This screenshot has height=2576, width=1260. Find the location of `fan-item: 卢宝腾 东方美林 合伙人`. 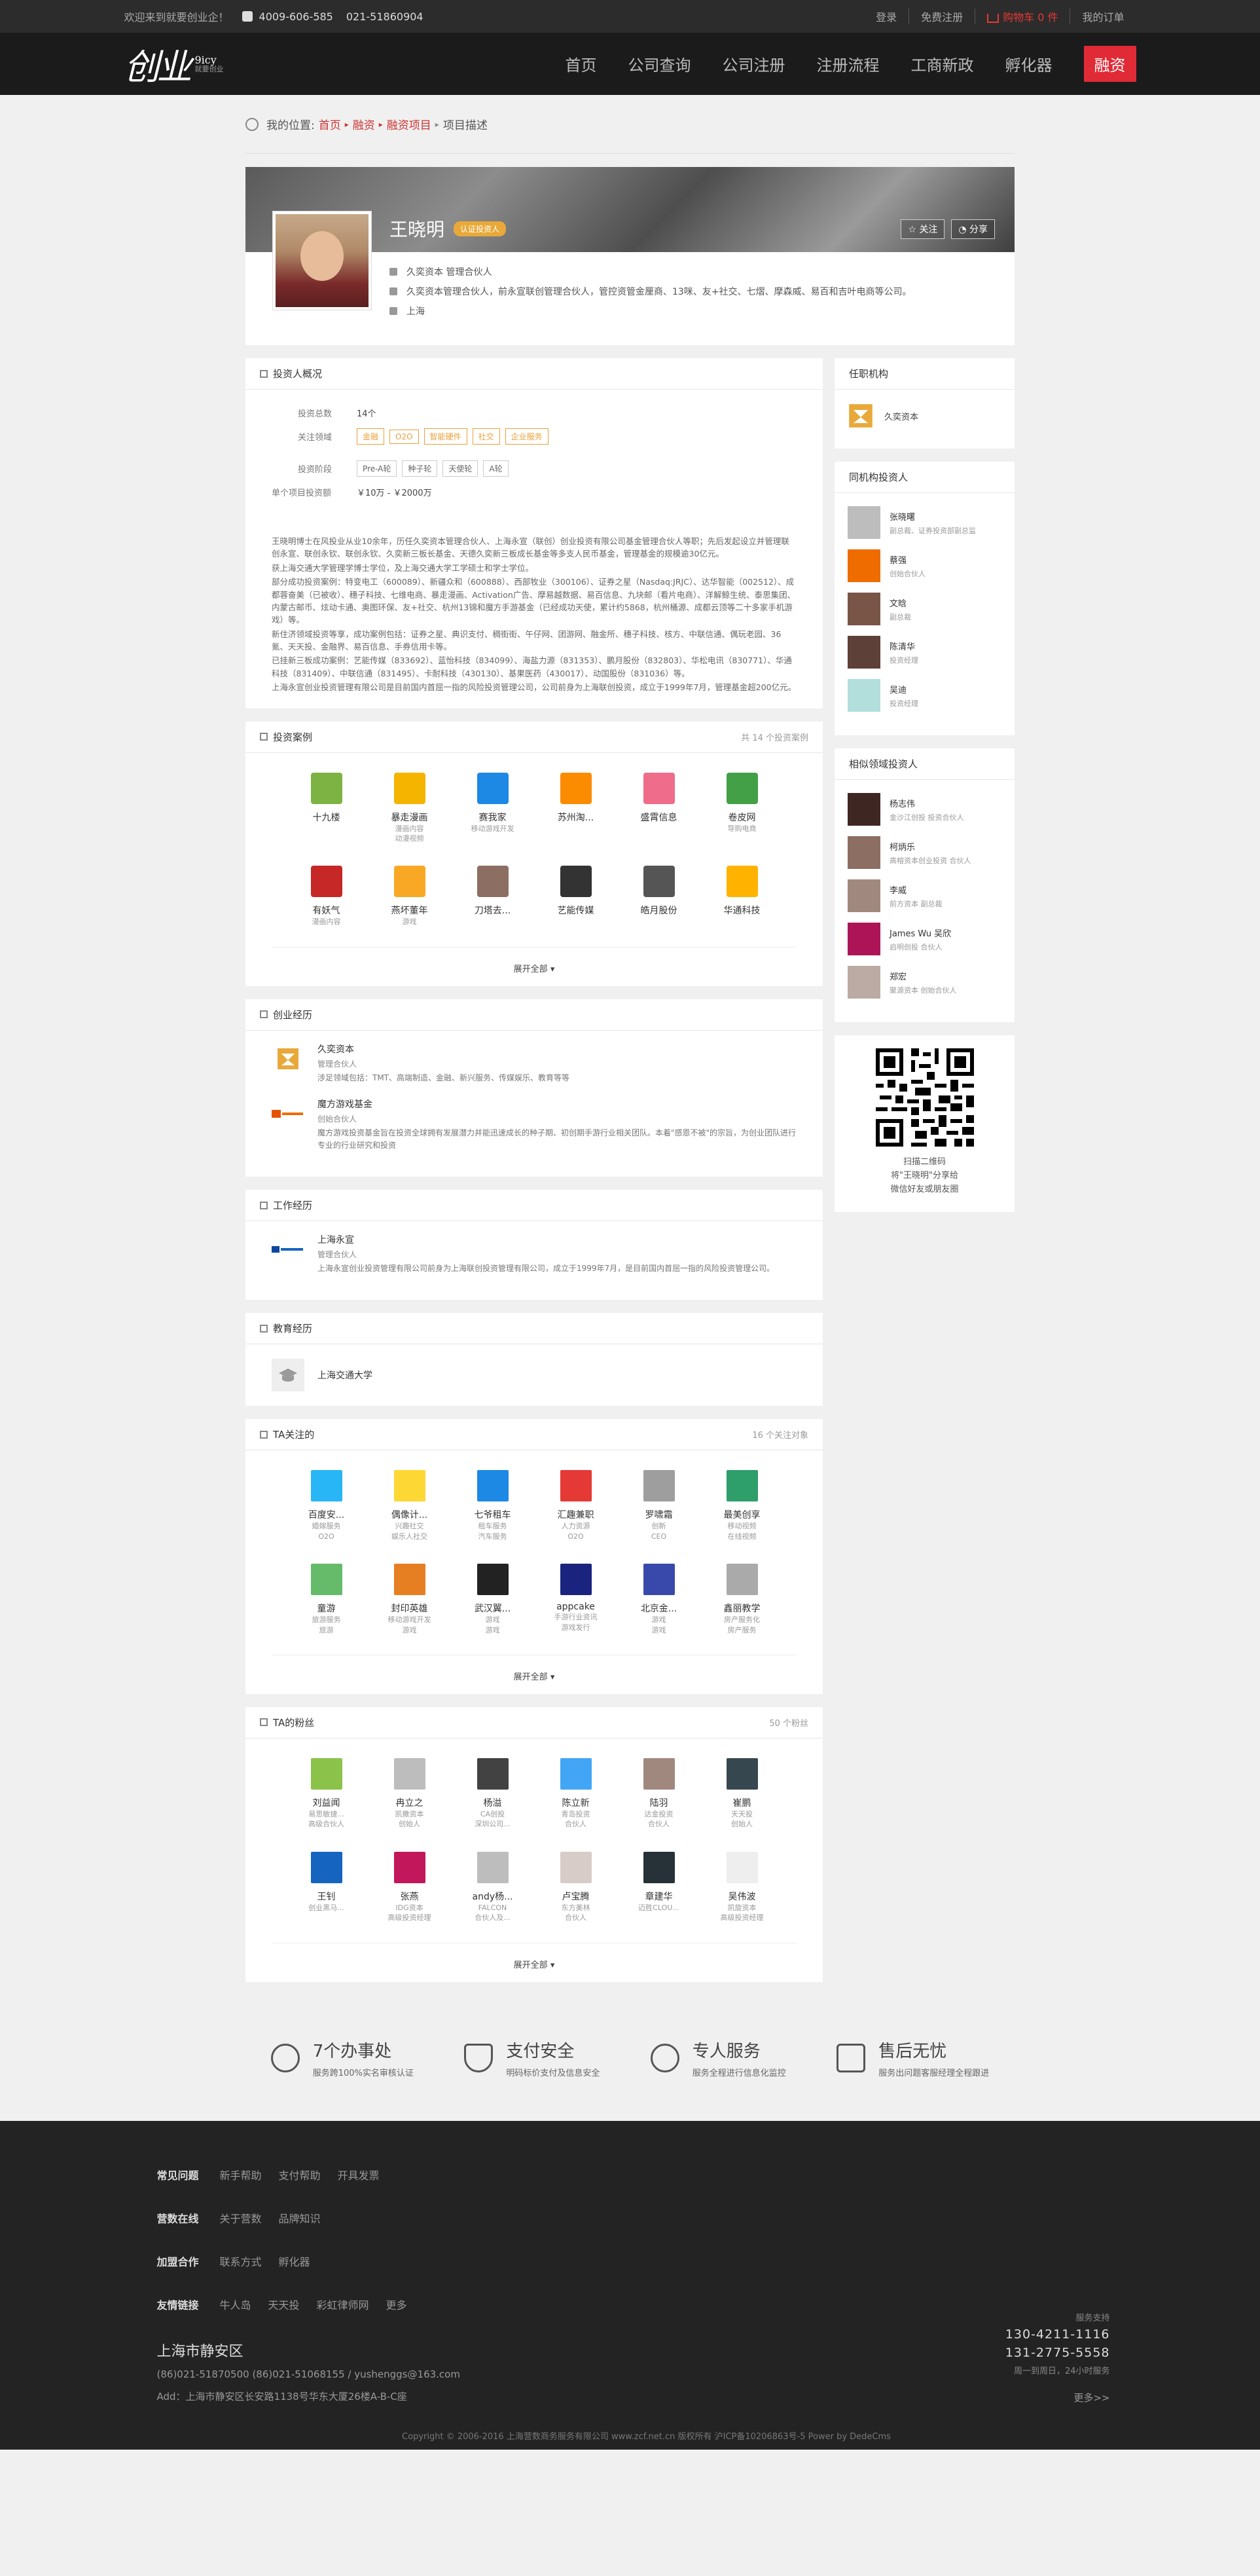

fan-item: 卢宝腾 东方美林 合伙人 is located at coordinates (575, 1887).